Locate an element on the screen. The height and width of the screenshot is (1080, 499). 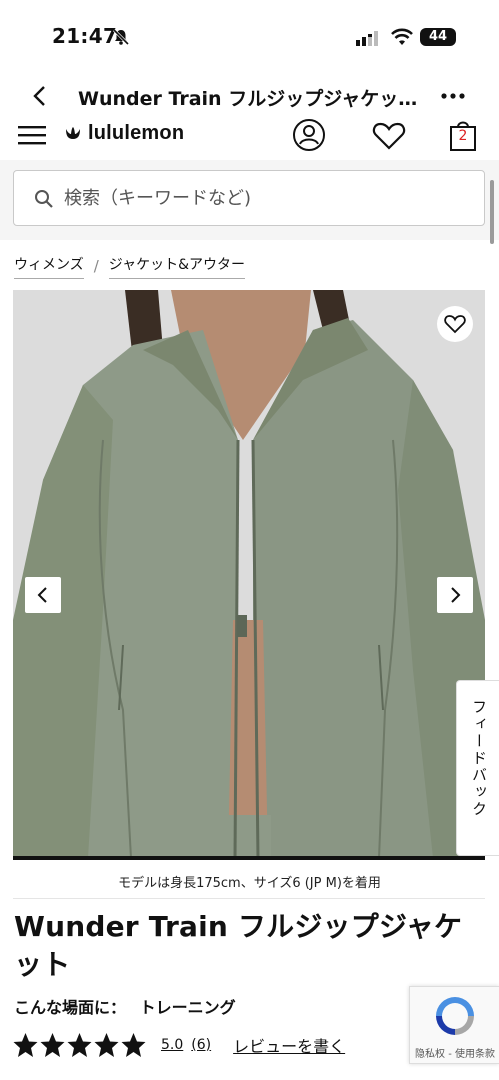
chevron-left-icon is located at coordinates (42, 595).